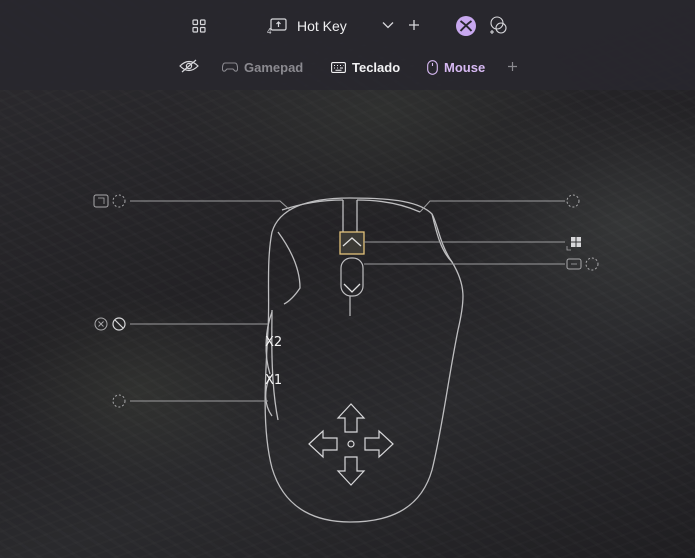 The height and width of the screenshot is (558, 695). Describe the element at coordinates (119, 401) in the screenshot. I see `slot-left-x1` at that location.